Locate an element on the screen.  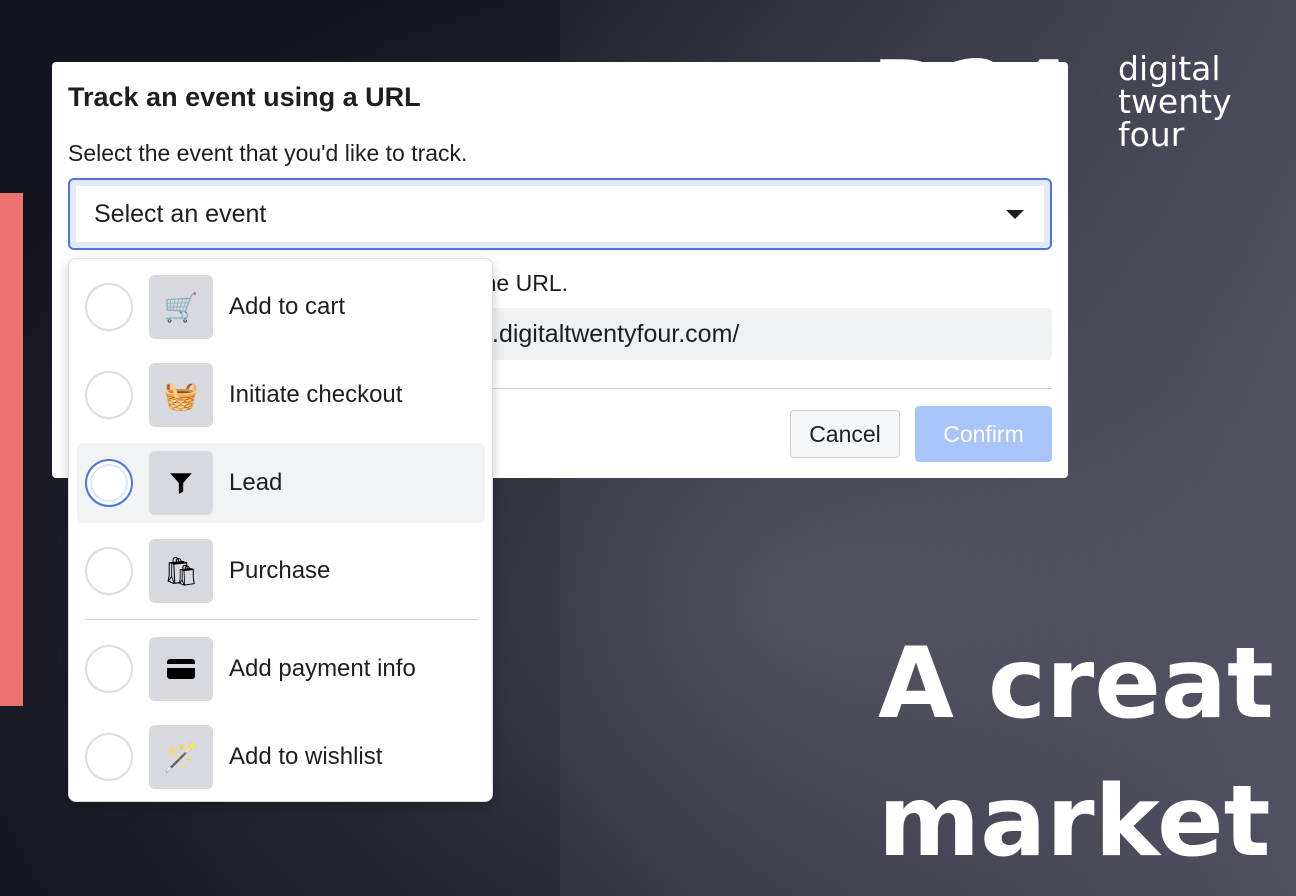
option-add-to-wishlist: 🪄 Add to wishlist is located at coordinates (281, 757).